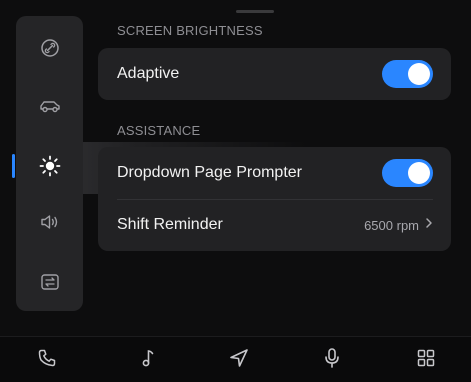 This screenshot has height=382, width=471. I want to click on link-icon, so click(50, 48).